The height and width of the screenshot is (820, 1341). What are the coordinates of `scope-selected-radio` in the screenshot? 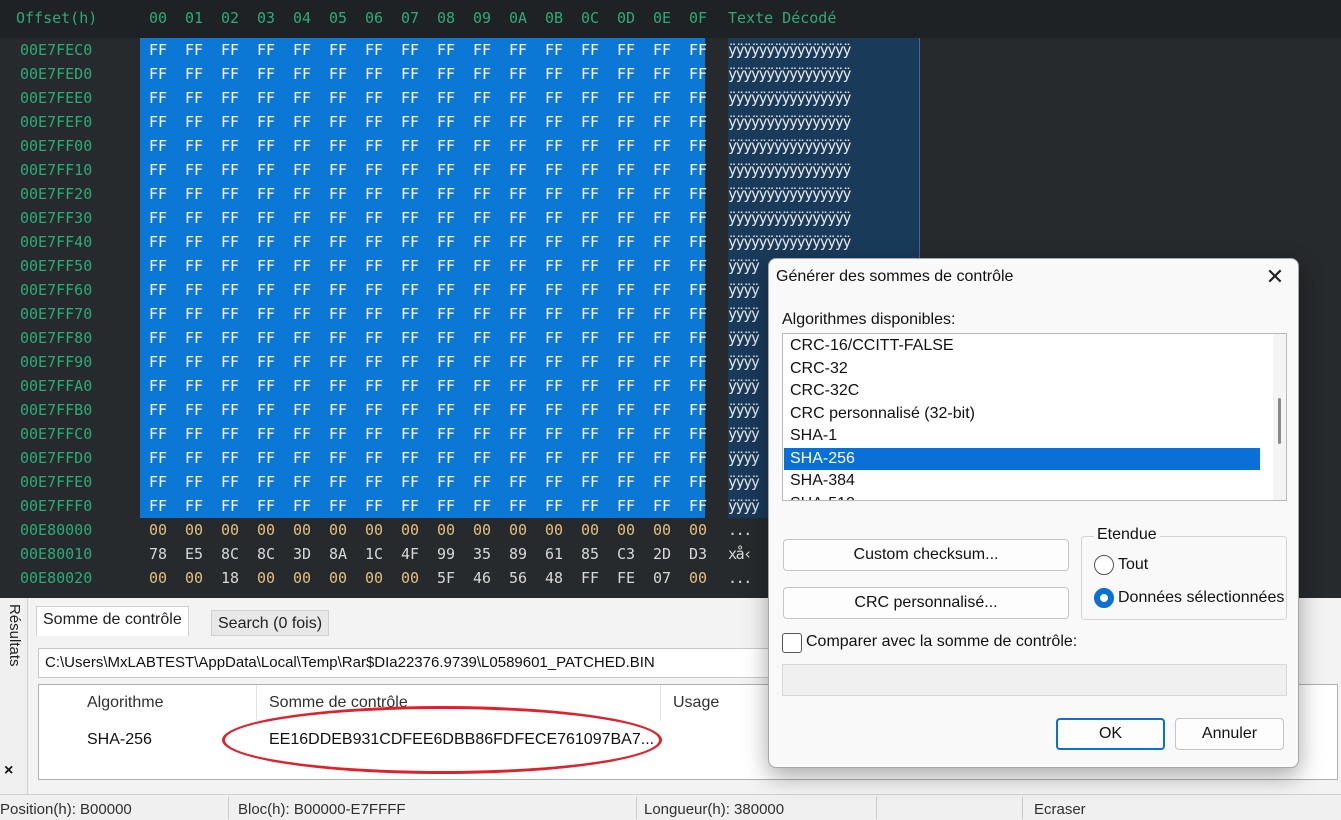 It's located at (1104, 598).